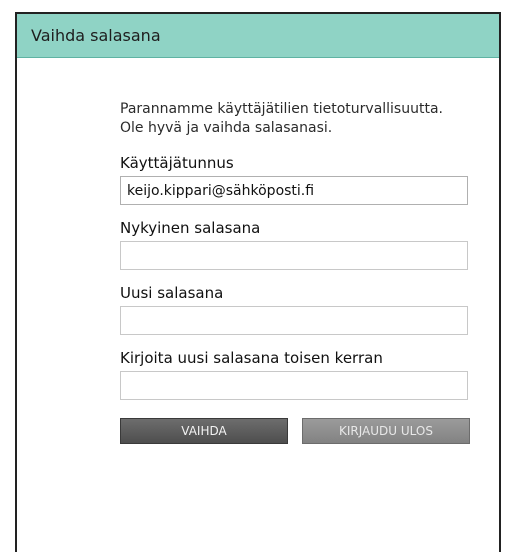 The height and width of the screenshot is (552, 517). Describe the element at coordinates (386, 431) in the screenshot. I see `logout-button: KIRJAUDU ULOS` at that location.